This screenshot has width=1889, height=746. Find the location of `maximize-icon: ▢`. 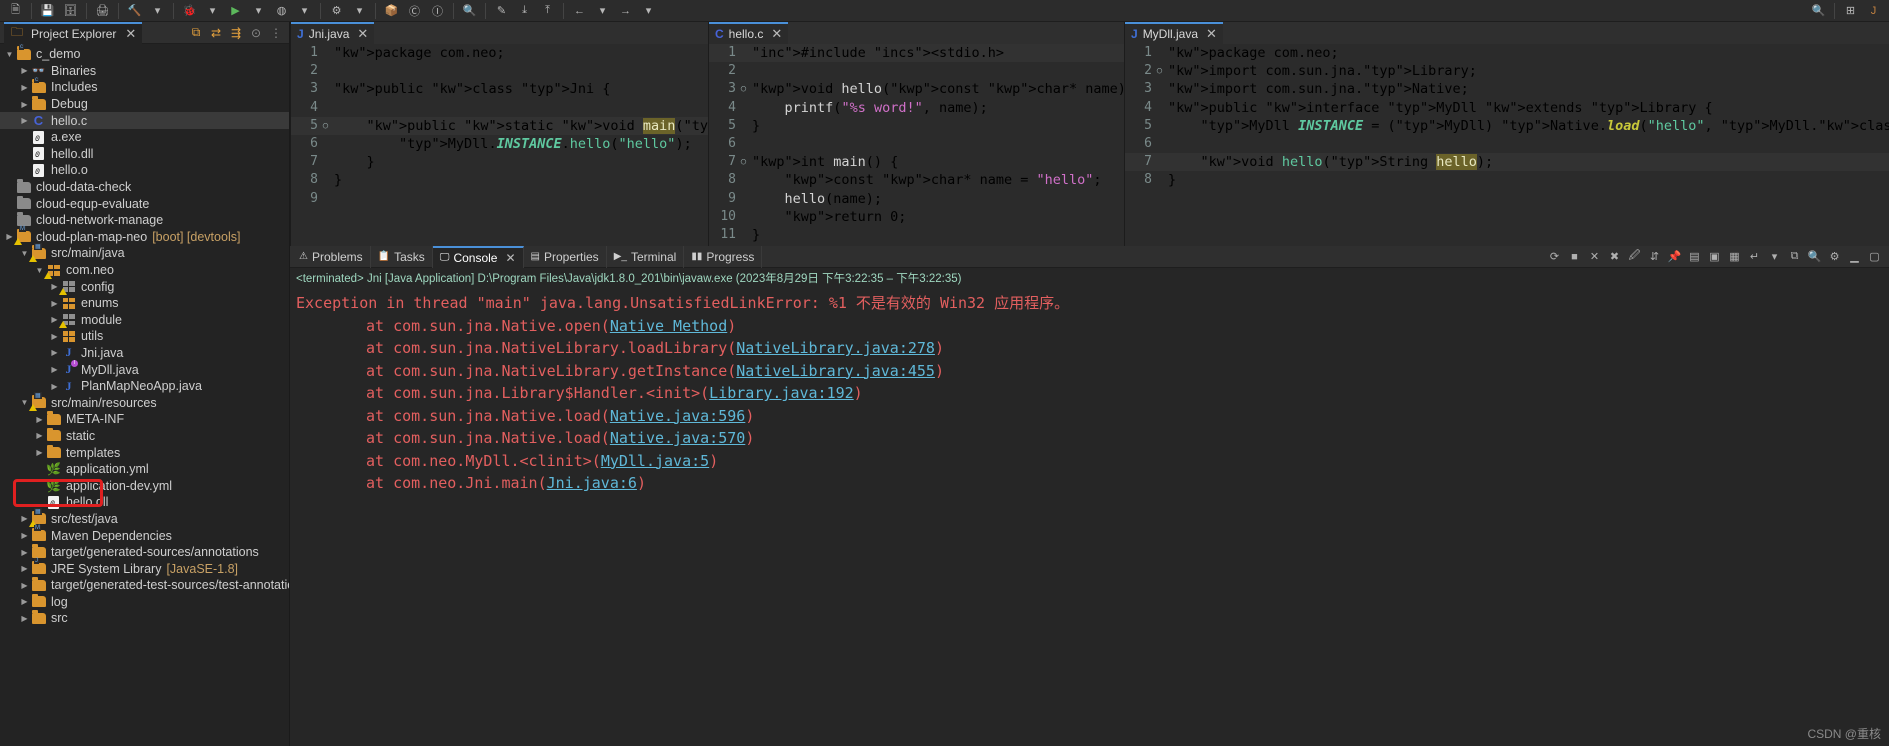

maximize-icon: ▢ is located at coordinates (1874, 256).